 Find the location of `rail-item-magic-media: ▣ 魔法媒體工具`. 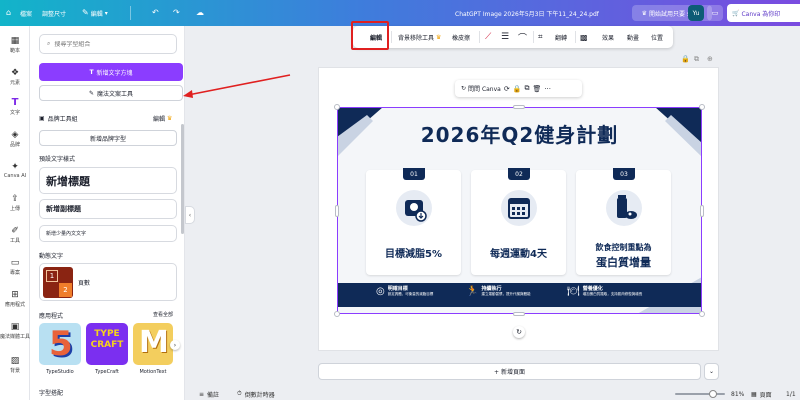

rail-item-magic-media: ▣ 魔法媒體工具 is located at coordinates (15, 331).